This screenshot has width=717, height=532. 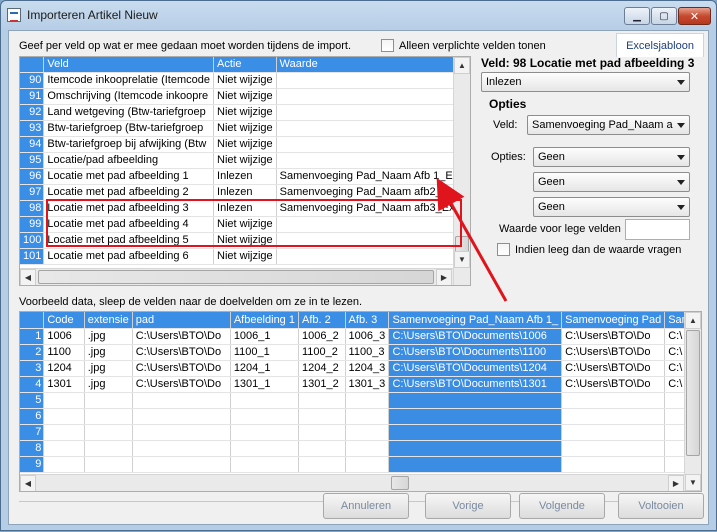 I want to click on preview-cell: 1006_1, so click(x=264, y=336).